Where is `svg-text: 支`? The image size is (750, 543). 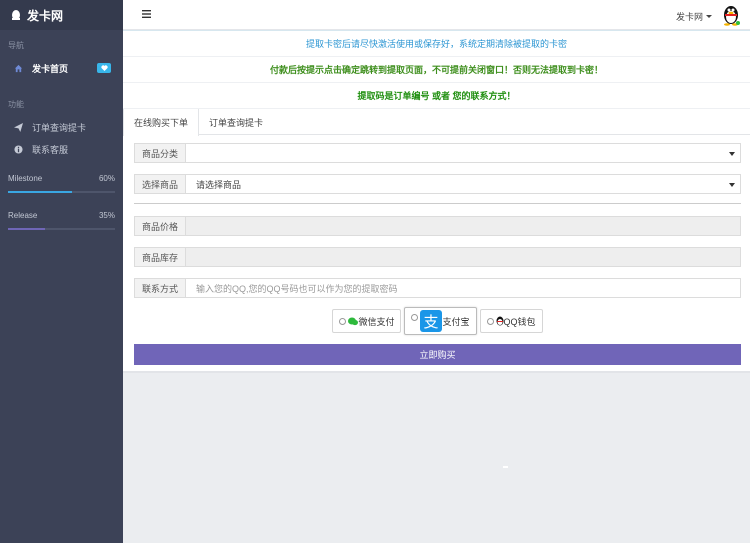 svg-text: 支 is located at coordinates (431, 322).